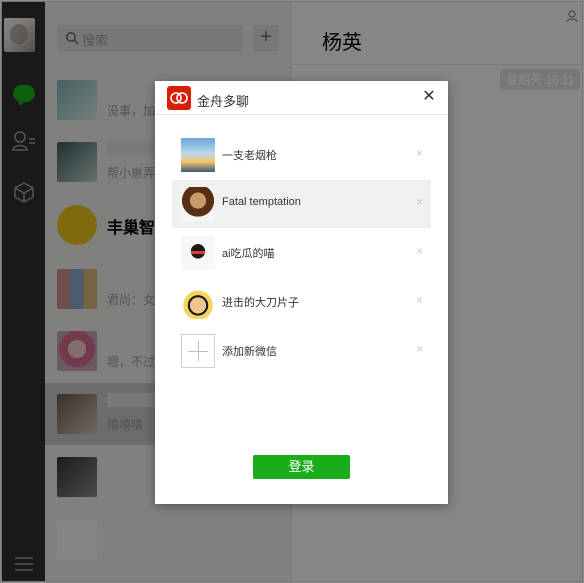 Image resolution: width=584 pixels, height=583 pixels. Describe the element at coordinates (301, 467) in the screenshot. I see `login-button: 登录` at that location.